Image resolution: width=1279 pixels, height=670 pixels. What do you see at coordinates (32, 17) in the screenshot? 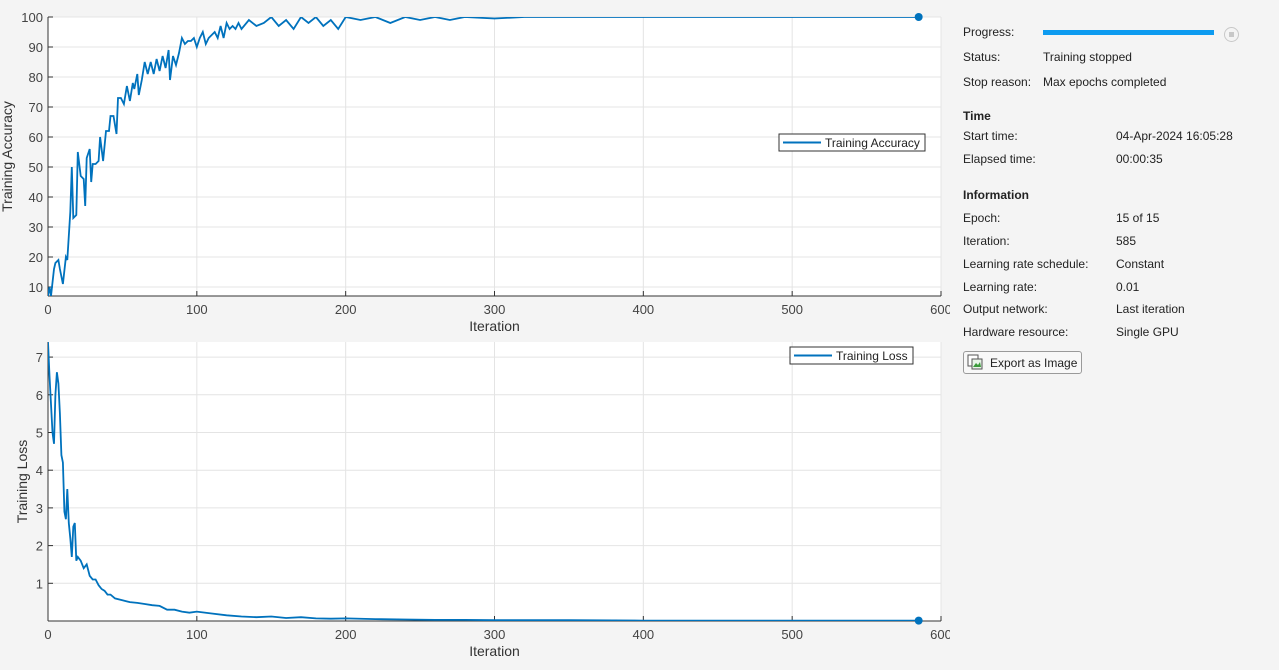
I see `y-tick-label: 100` at bounding box center [32, 17].